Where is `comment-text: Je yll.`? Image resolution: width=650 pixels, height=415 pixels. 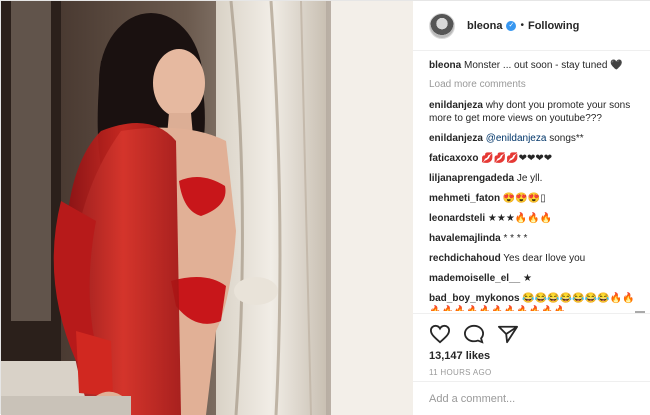
comment-text: Je yll. is located at coordinates (529, 178).